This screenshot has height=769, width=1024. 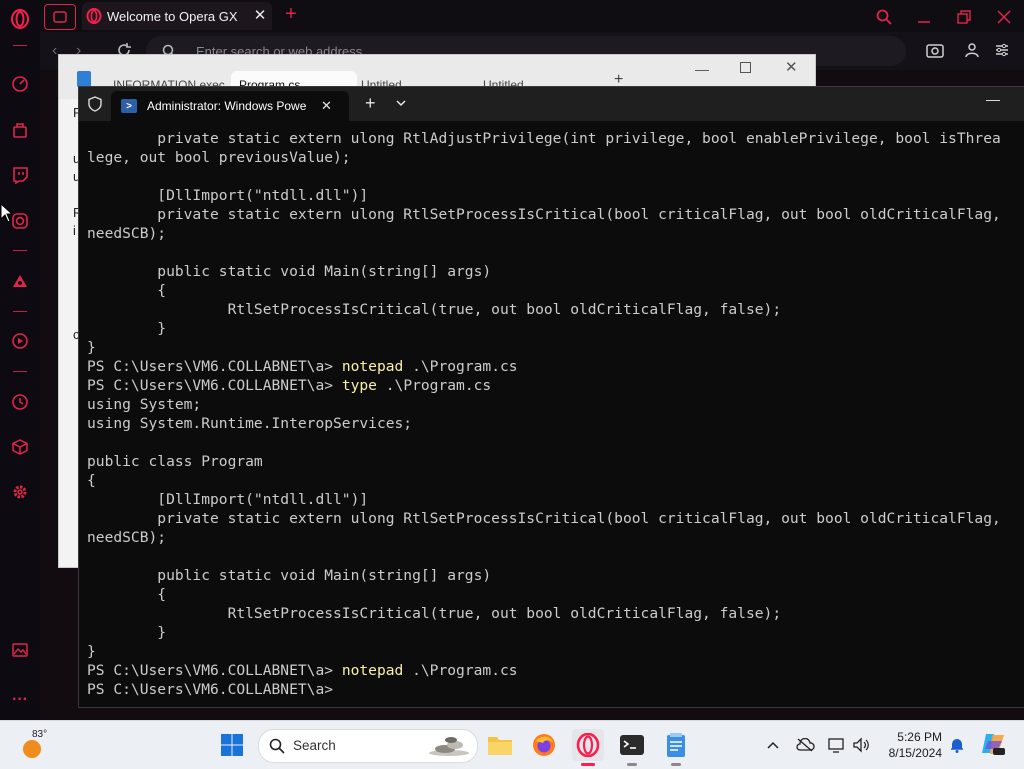 What do you see at coordinates (20, 84) in the screenshot?
I see `speed-dial-icon` at bounding box center [20, 84].